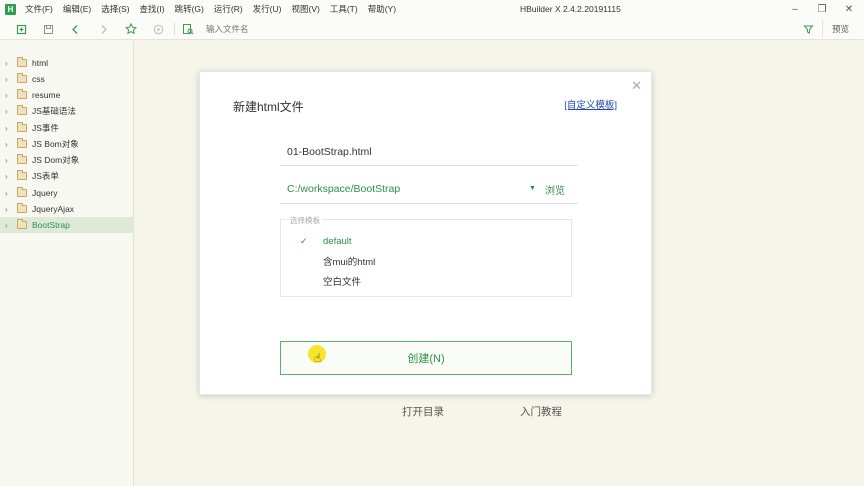  Describe the element at coordinates (795, 9) in the screenshot. I see `minimize-icon: –` at that location.